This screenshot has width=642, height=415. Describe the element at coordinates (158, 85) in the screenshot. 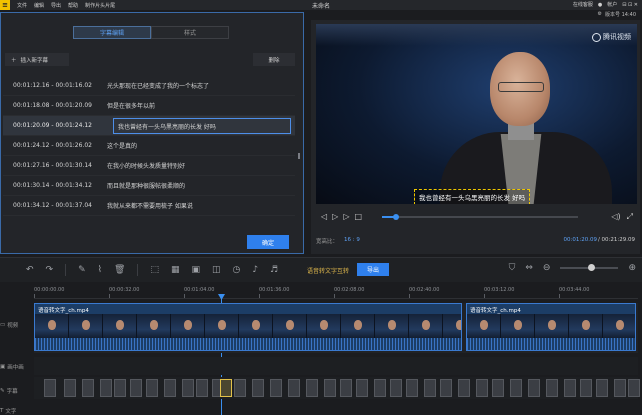

I see `subtitle-text: 光头那现在已经变成了我的一个标志了` at that location.